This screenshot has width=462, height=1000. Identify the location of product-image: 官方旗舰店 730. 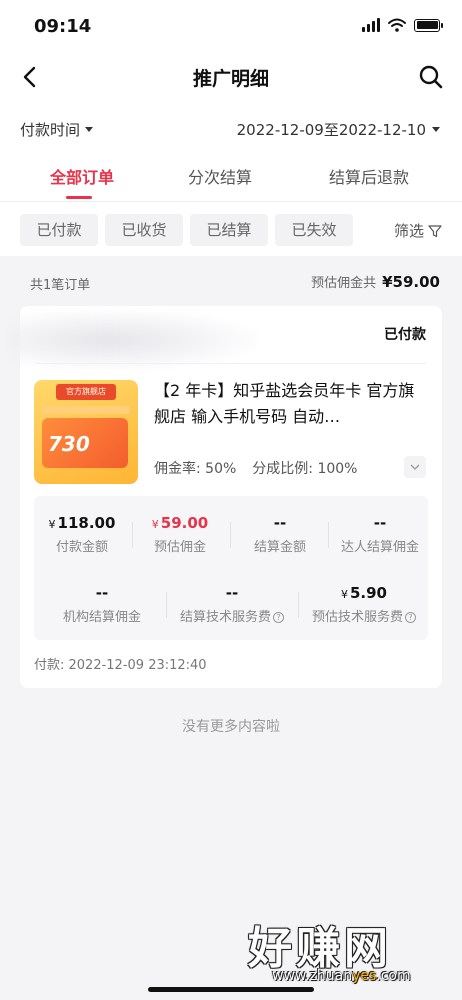
(86, 432).